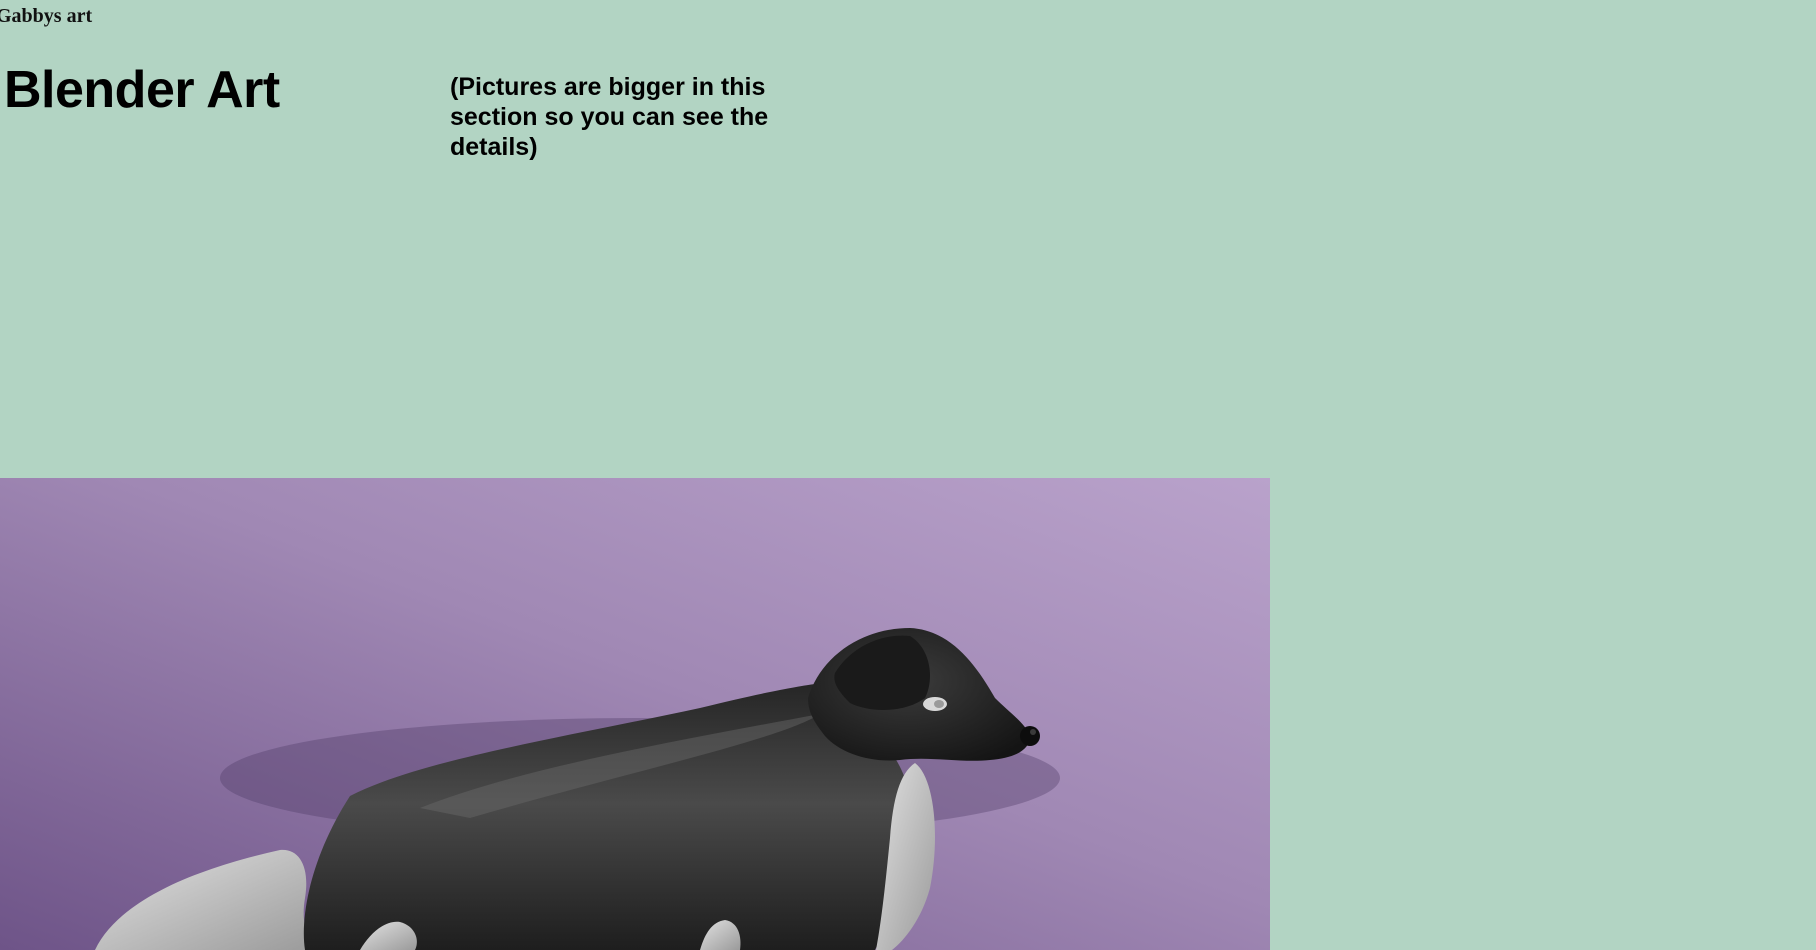 This screenshot has height=950, width=1816. Describe the element at coordinates (142, 90) in the screenshot. I see `section-heading: Blender Art` at that location.